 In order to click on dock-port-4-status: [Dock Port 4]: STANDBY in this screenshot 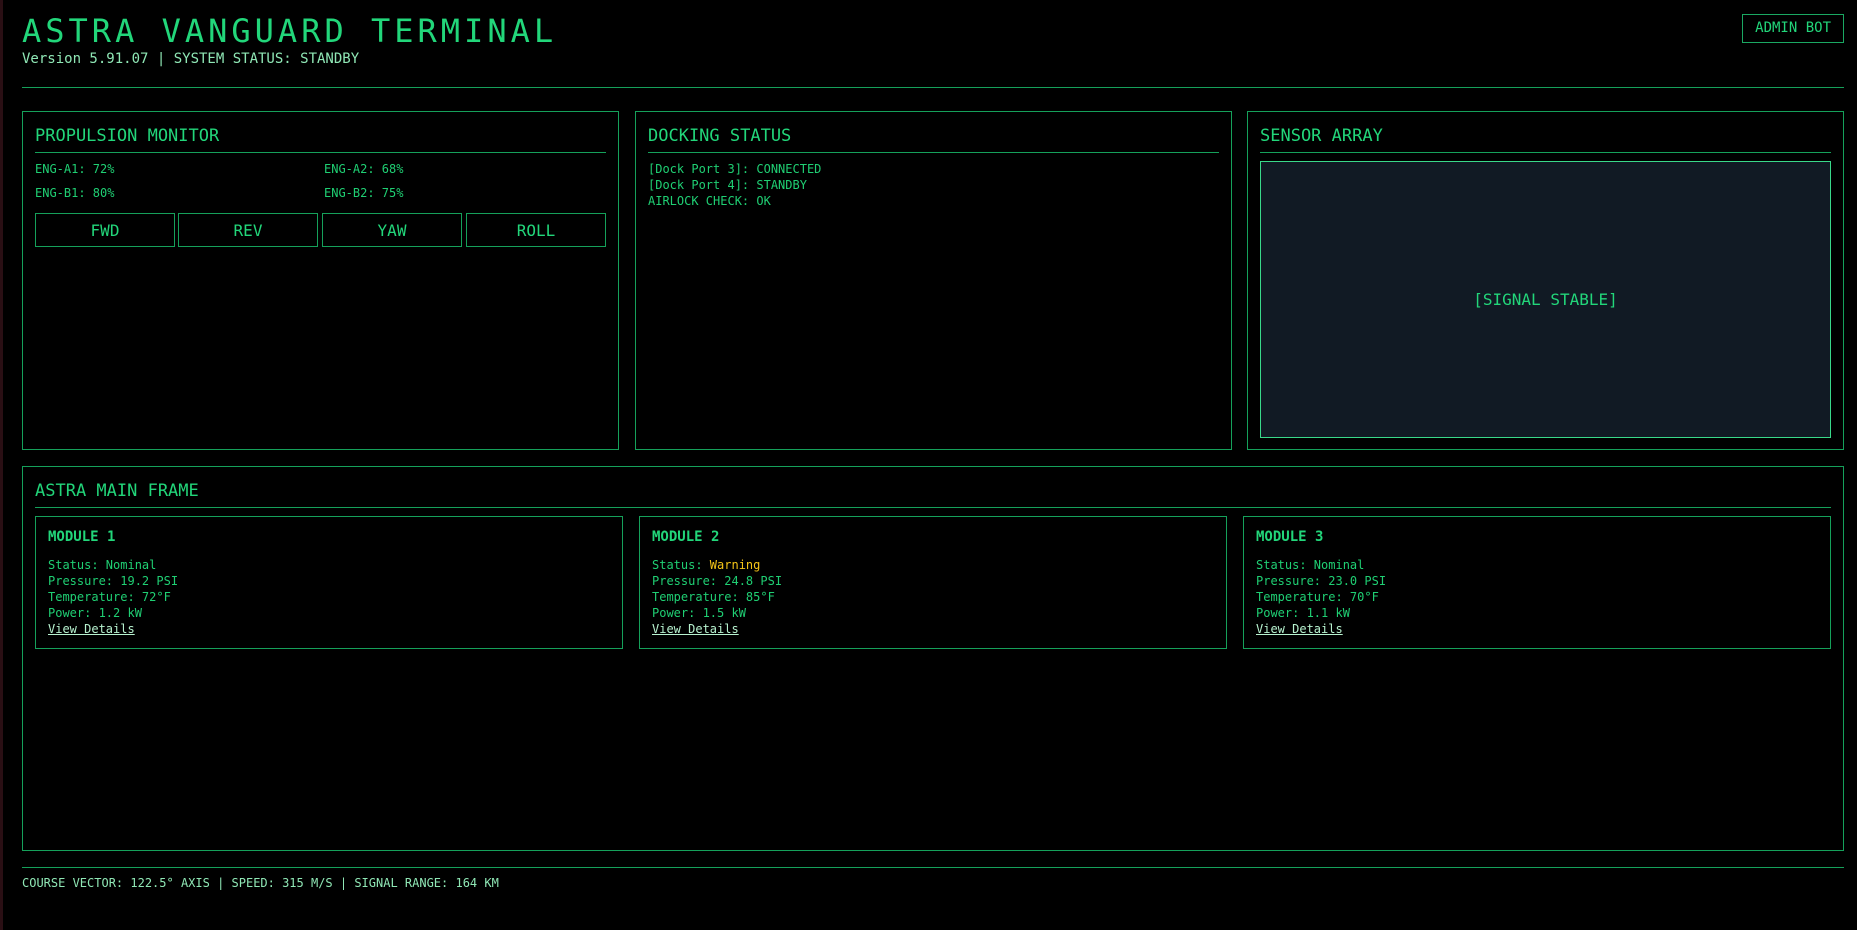, I will do `click(727, 185)`.